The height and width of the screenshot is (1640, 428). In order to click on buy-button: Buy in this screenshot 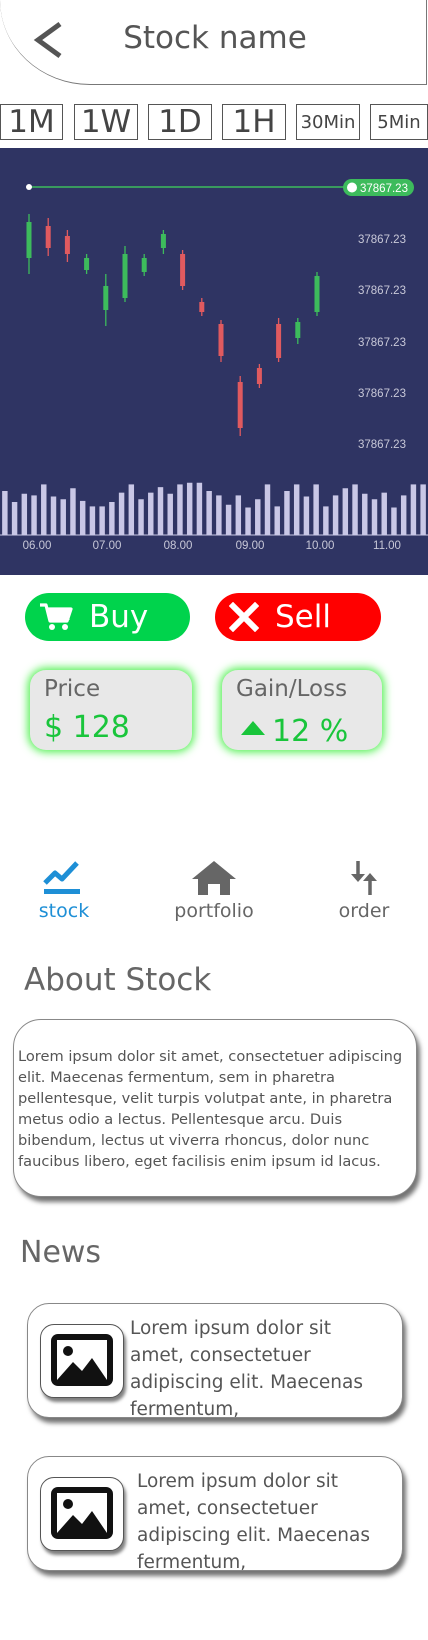, I will do `click(107, 617)`.